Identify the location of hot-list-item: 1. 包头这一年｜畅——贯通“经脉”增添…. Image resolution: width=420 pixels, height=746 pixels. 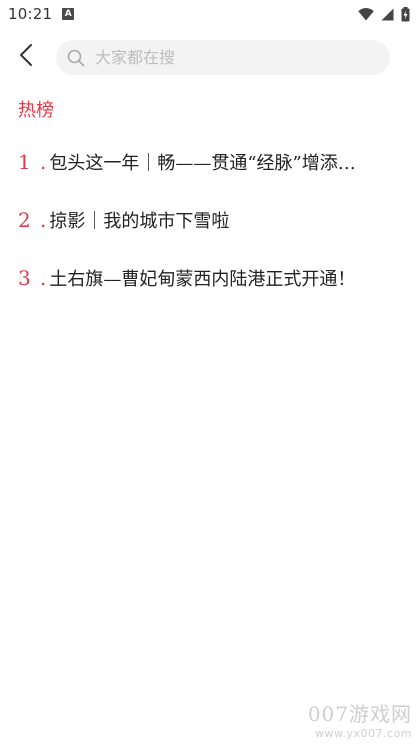
(213, 162).